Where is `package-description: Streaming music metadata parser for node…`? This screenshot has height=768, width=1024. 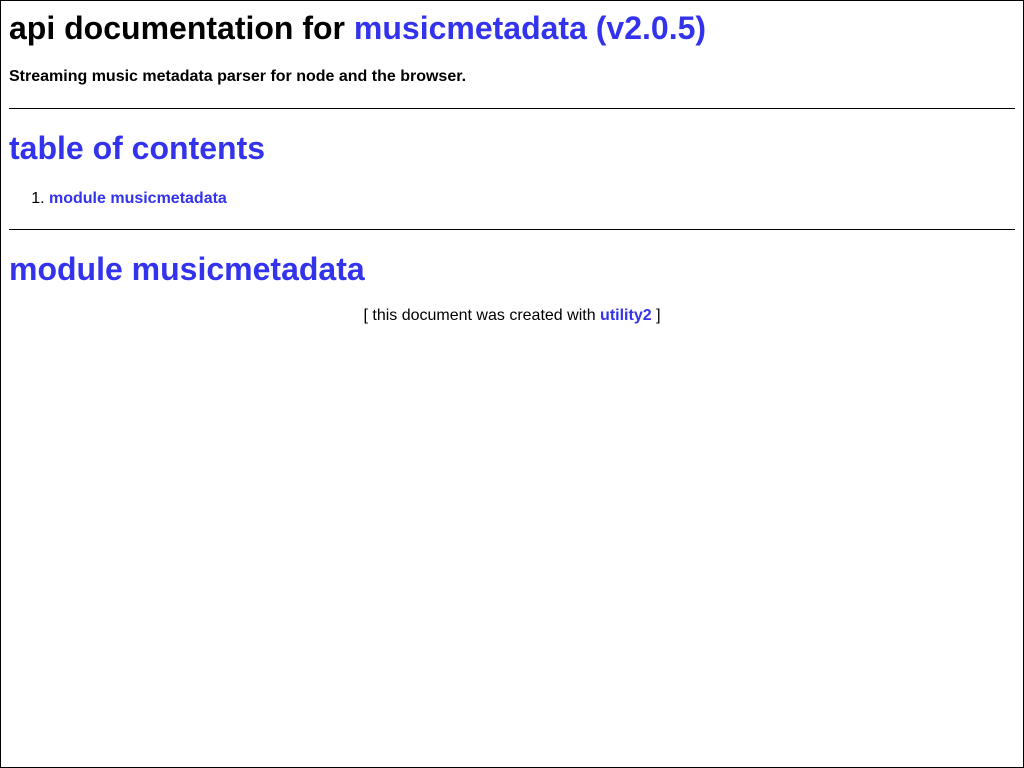
package-description: Streaming music metadata parser for node… is located at coordinates (238, 76).